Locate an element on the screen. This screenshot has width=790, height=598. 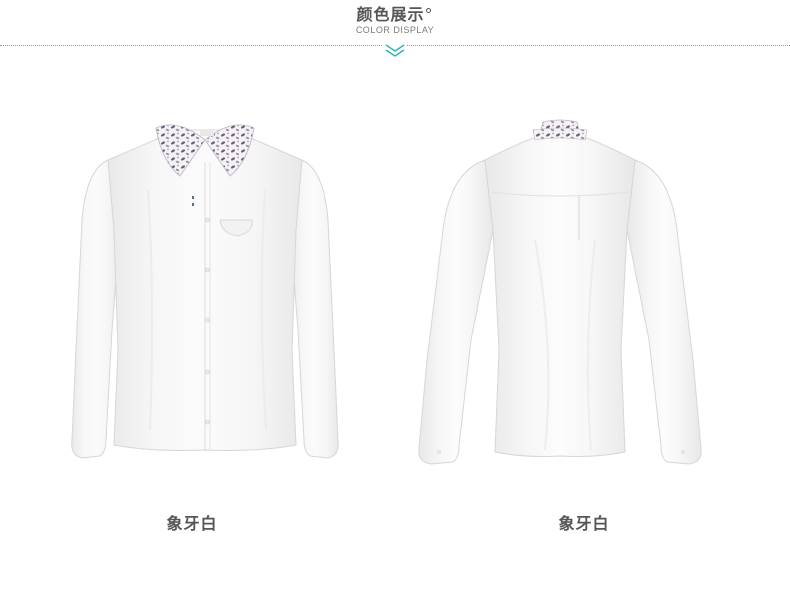
section-title-text: 颜色展示 is located at coordinates (390, 14).